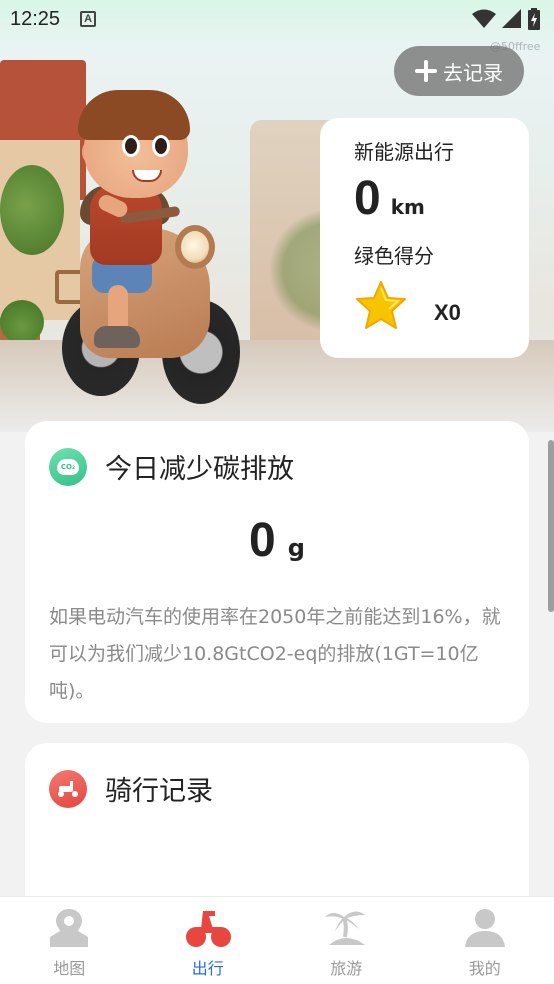 The image size is (554, 984). I want to click on carbon-card-header: CO₂ 今日减少碳排放, so click(171, 466).